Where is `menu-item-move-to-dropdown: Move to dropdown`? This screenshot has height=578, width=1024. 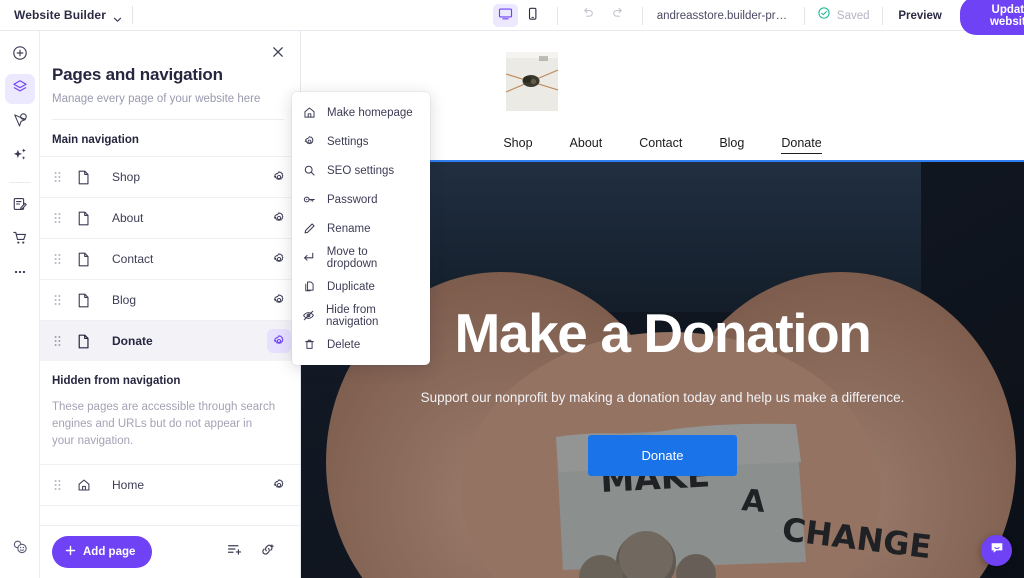 menu-item-move-to-dropdown: Move to dropdown is located at coordinates (361, 257).